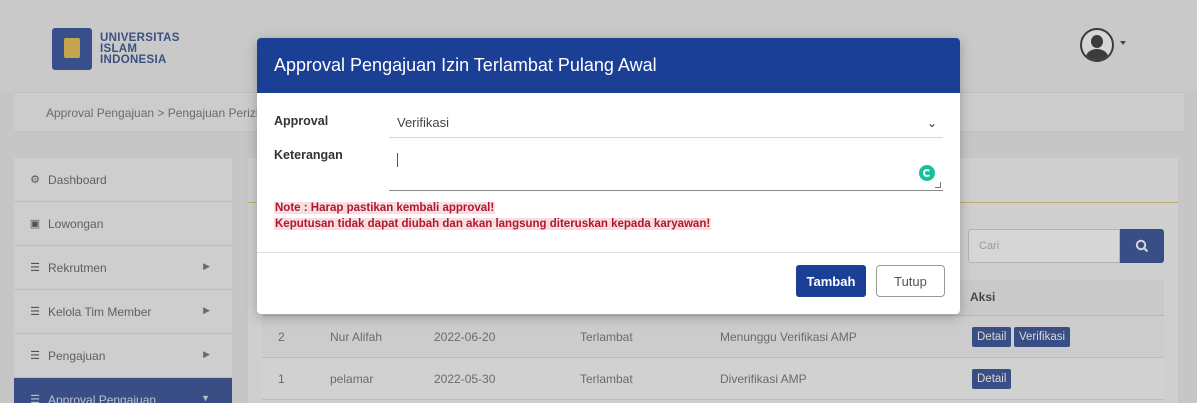 The height and width of the screenshot is (403, 1197). What do you see at coordinates (301, 121) in the screenshot?
I see `approval-label: Approval` at bounding box center [301, 121].